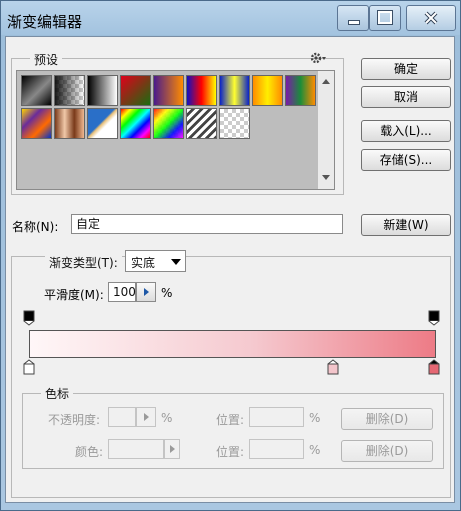 The image size is (461, 511). I want to click on preset-transparent-stripes, so click(201, 123).